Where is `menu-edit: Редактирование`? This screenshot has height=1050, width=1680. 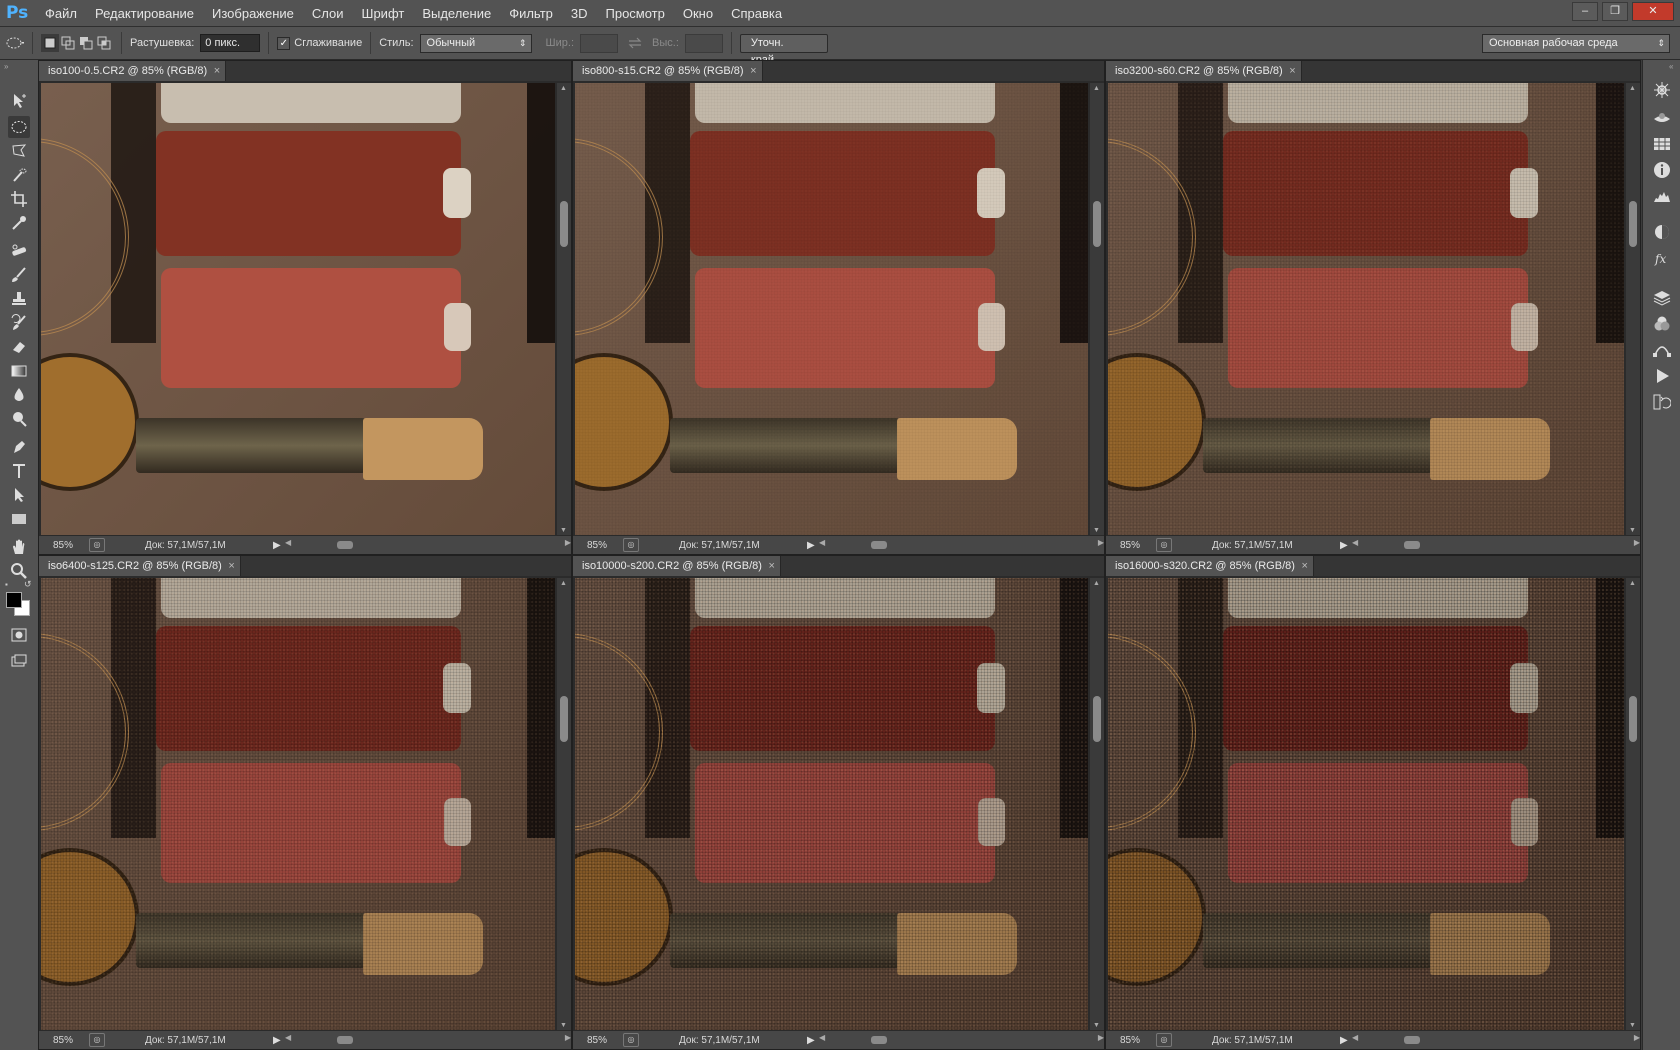
menu-edit: Редактирование is located at coordinates (144, 13).